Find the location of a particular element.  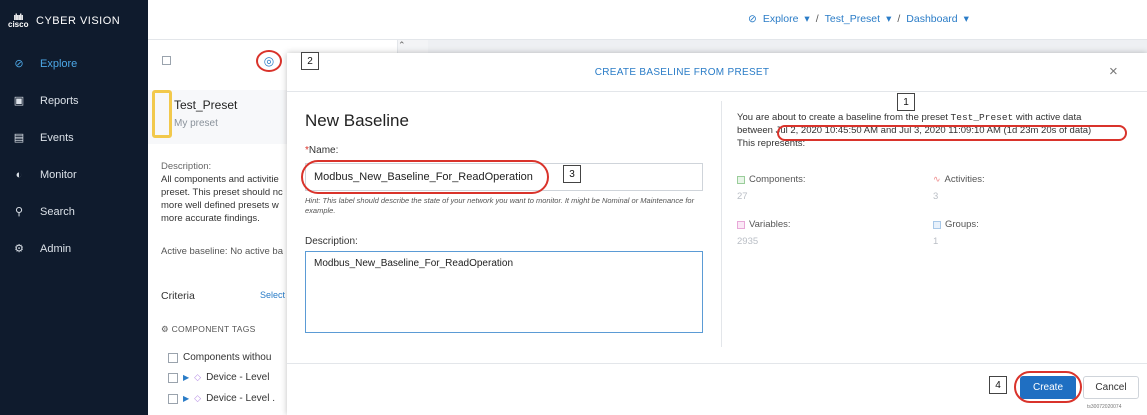

breadcrumb-explore: Explore is located at coordinates (781, 19).